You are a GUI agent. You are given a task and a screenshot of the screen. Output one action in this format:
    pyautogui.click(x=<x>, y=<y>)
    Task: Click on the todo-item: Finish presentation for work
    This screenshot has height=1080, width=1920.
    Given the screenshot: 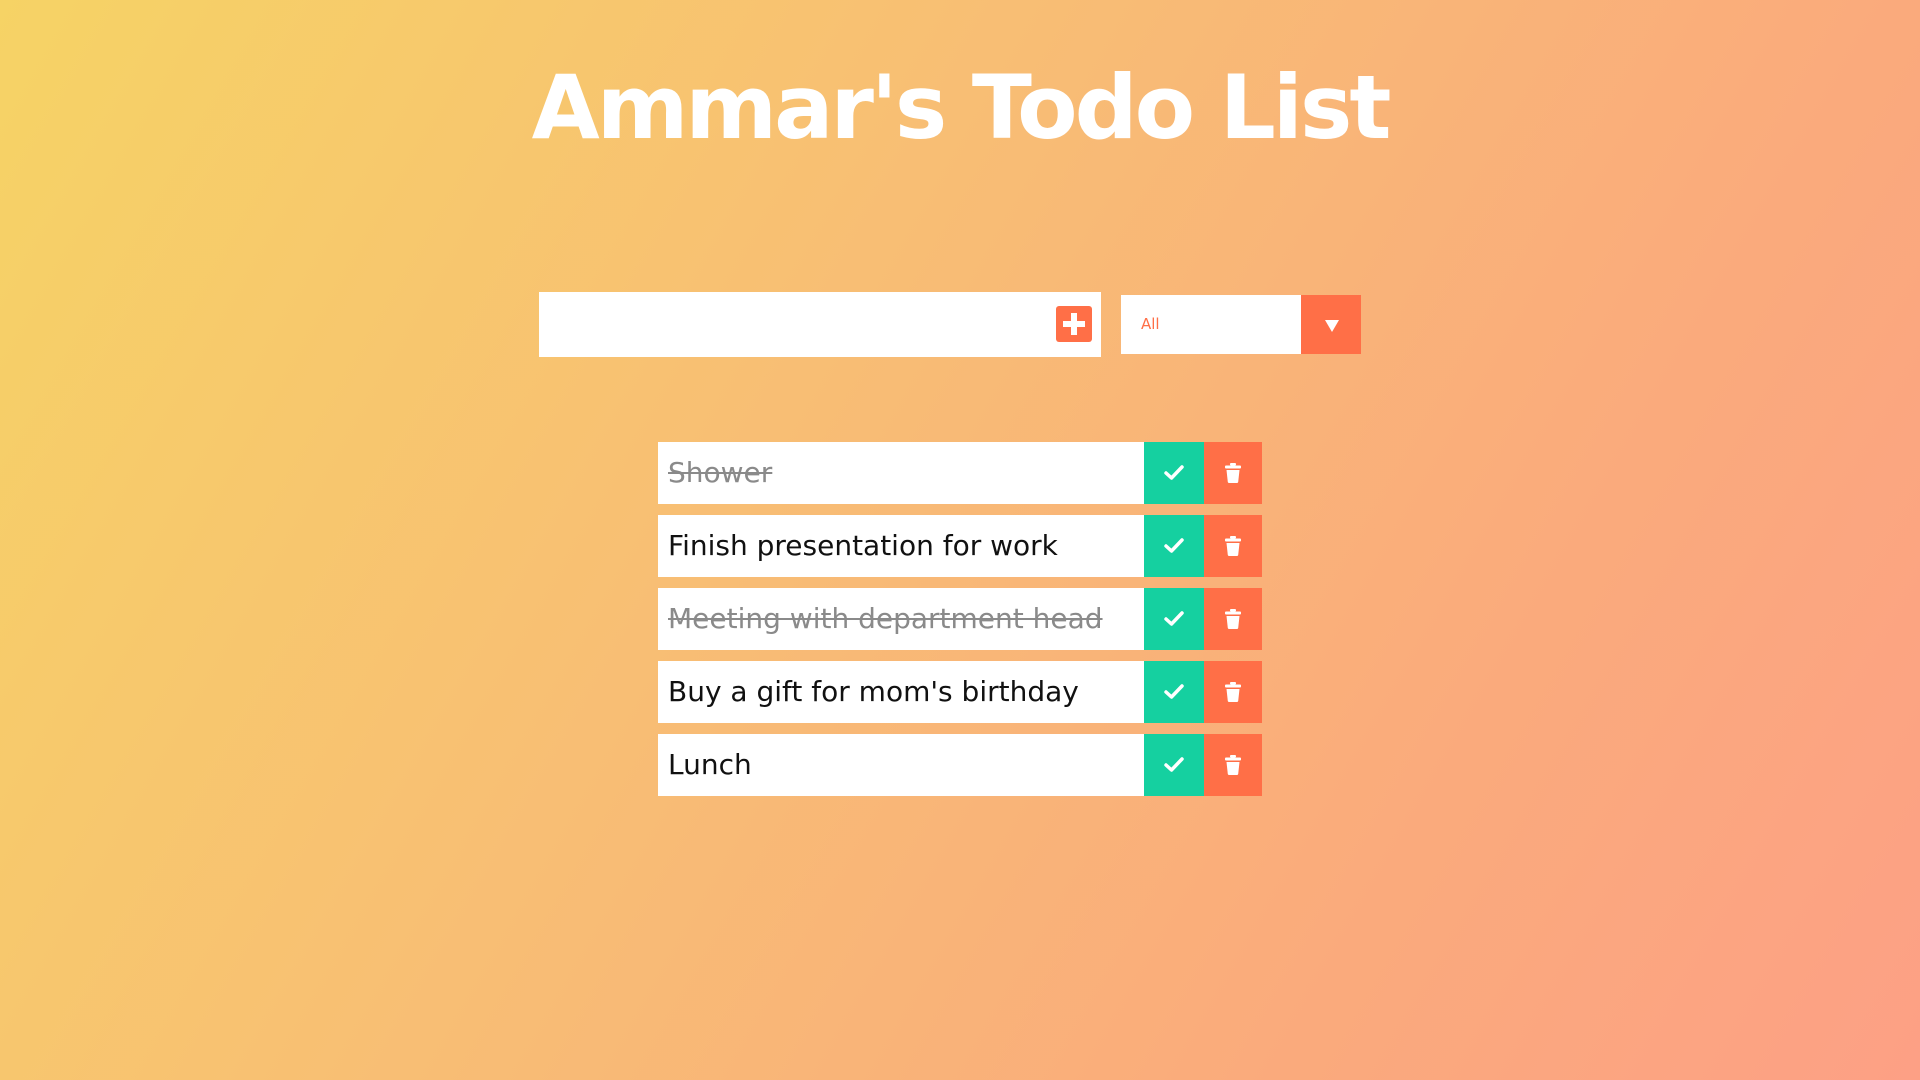 What is the action you would take?
    pyautogui.click(x=960, y=546)
    